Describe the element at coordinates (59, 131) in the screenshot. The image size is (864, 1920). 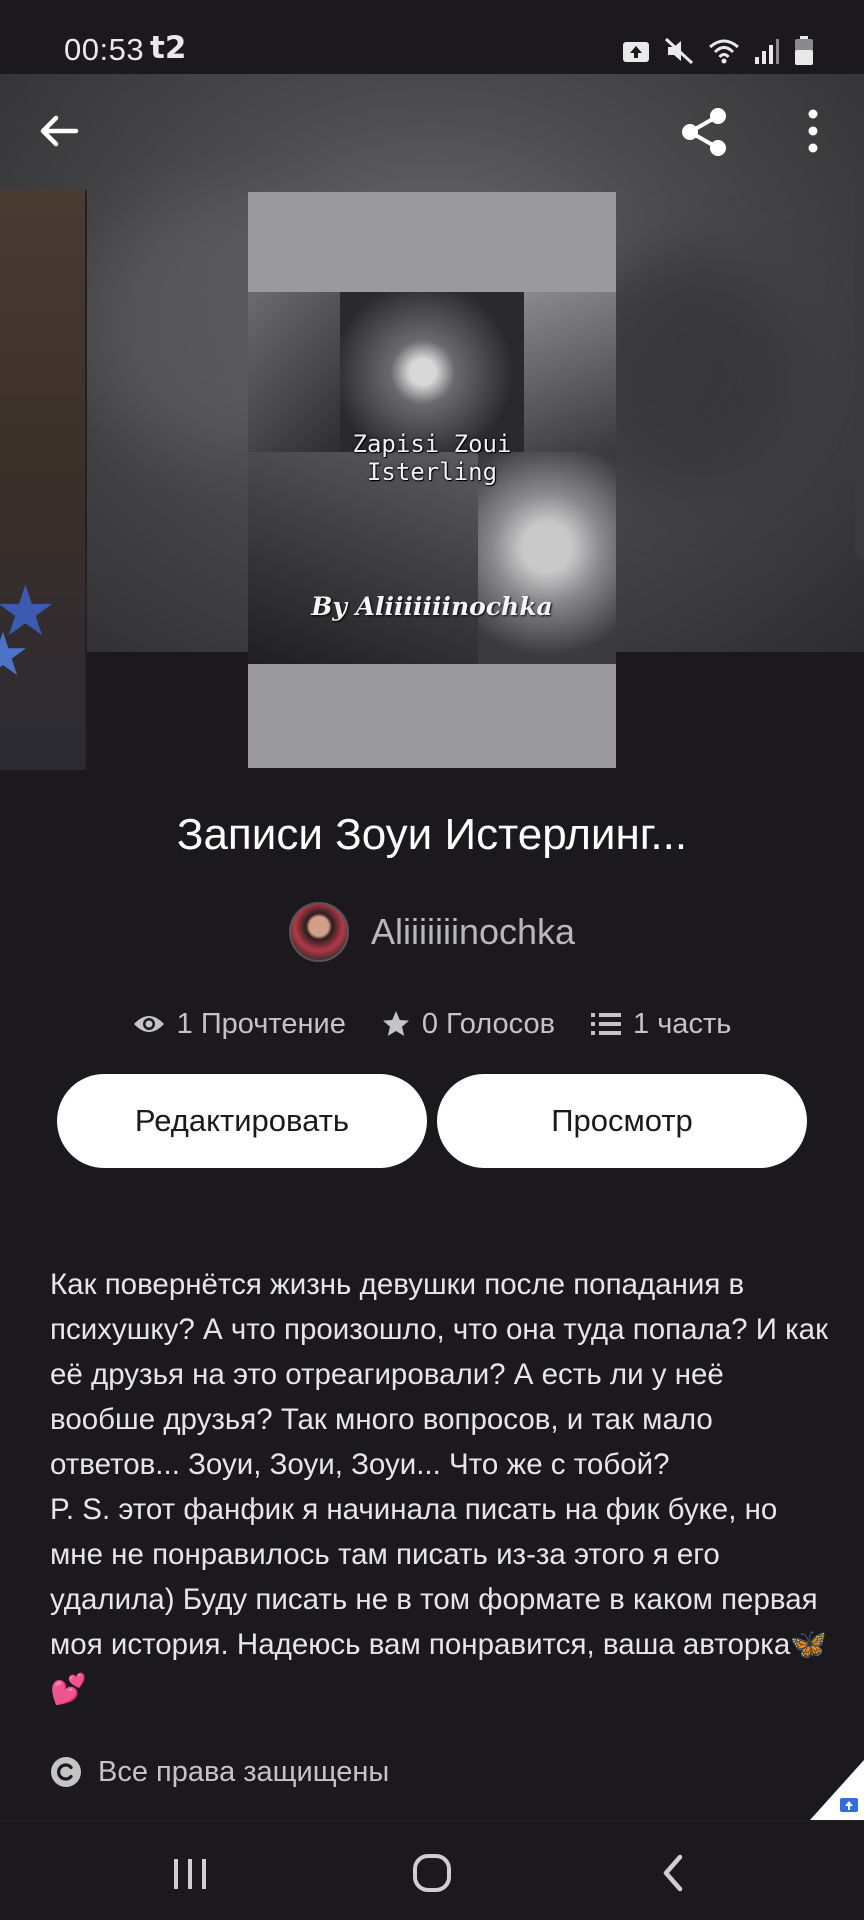
I see `arrow-left-icon` at that location.